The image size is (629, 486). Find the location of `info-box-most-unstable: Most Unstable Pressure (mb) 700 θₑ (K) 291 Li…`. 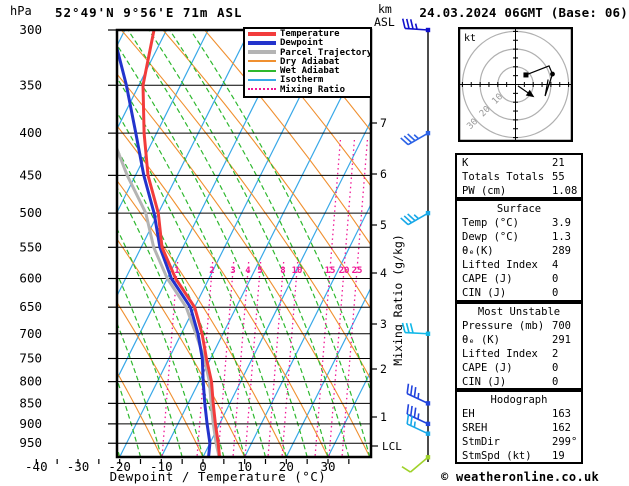

info-box-most-unstable: Most Unstable Pressure (mb) 700 θₑ (K) 291 Li… is located at coordinates (519, 346).